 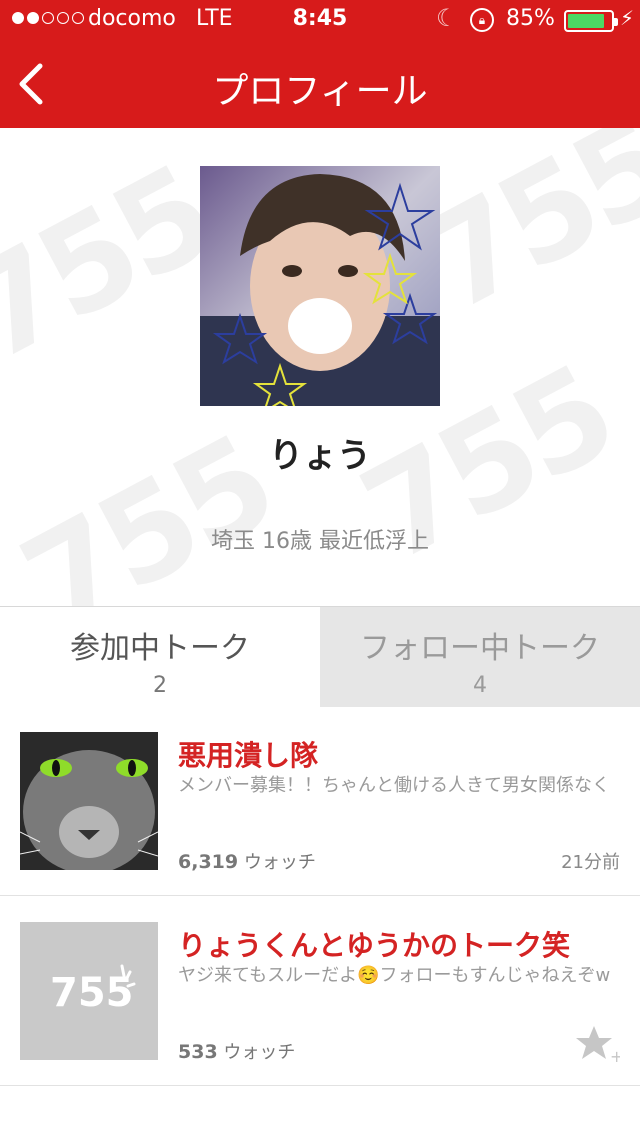 I want to click on talk-thumbnail-placeholder: 755, so click(x=89, y=991).